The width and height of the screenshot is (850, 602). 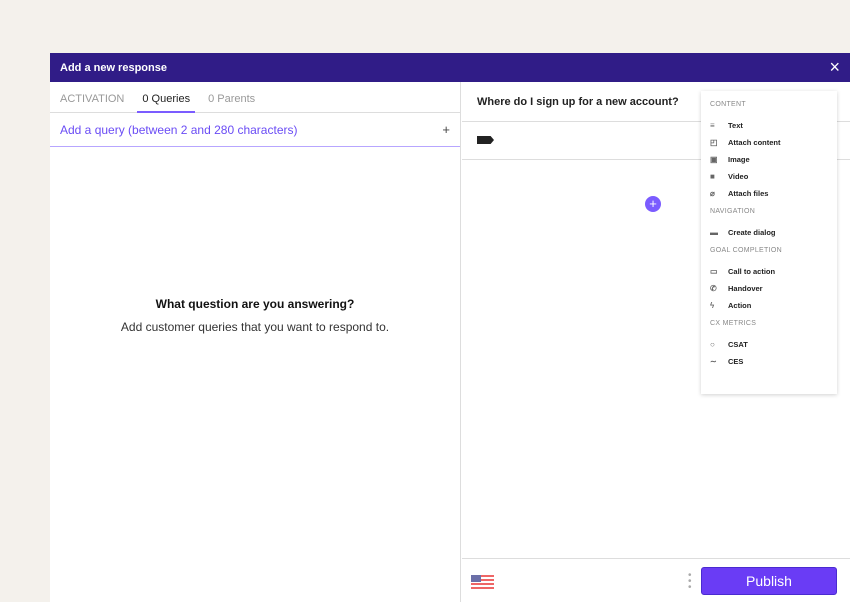 What do you see at coordinates (728, 104) in the screenshot?
I see `menu-section-title: CONTENT` at bounding box center [728, 104].